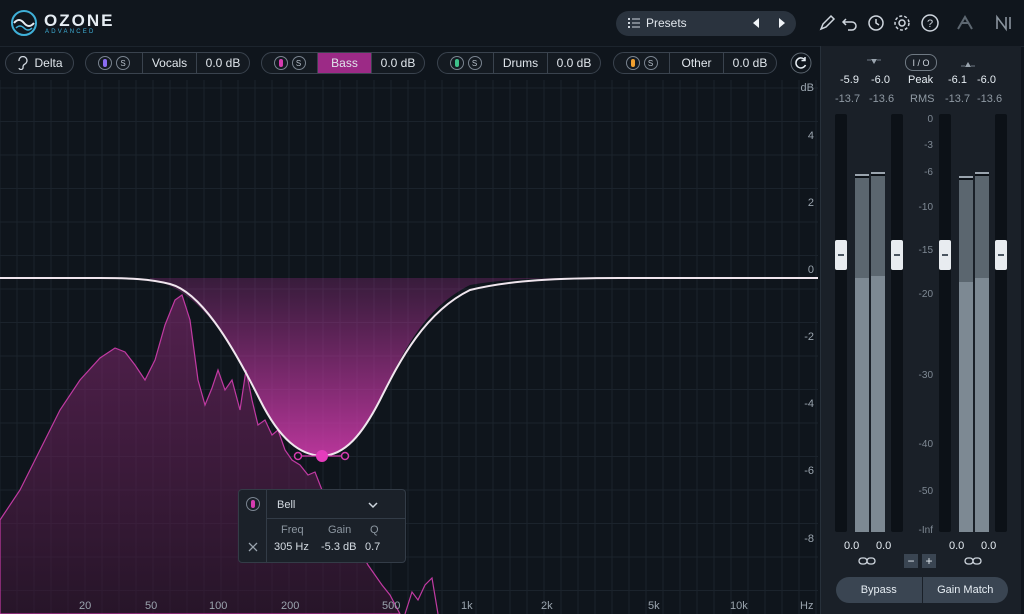  What do you see at coordinates (286, 505) in the screenshot?
I see `filter-type: Bell` at bounding box center [286, 505].